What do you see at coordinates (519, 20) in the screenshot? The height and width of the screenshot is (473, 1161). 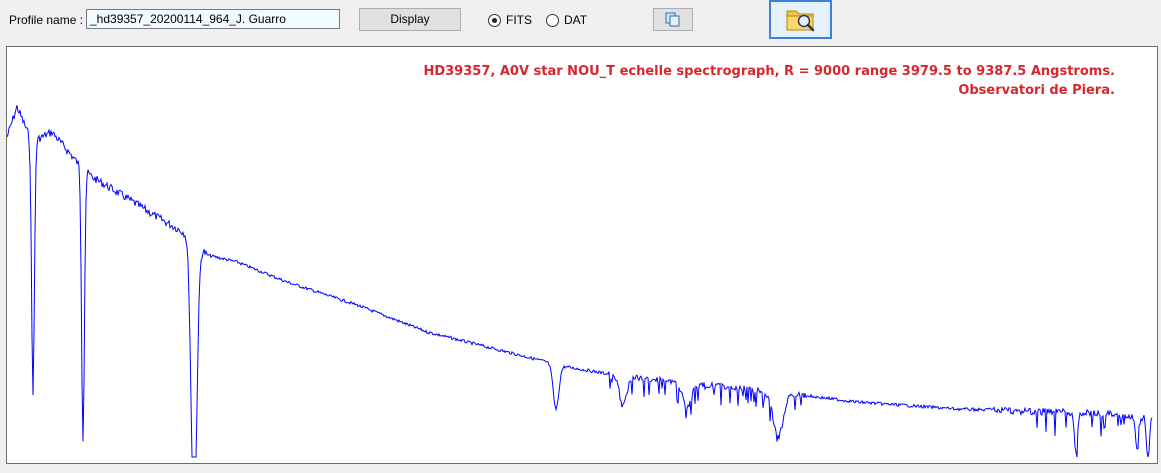 I see `fits-radio-label: FITS` at bounding box center [519, 20].